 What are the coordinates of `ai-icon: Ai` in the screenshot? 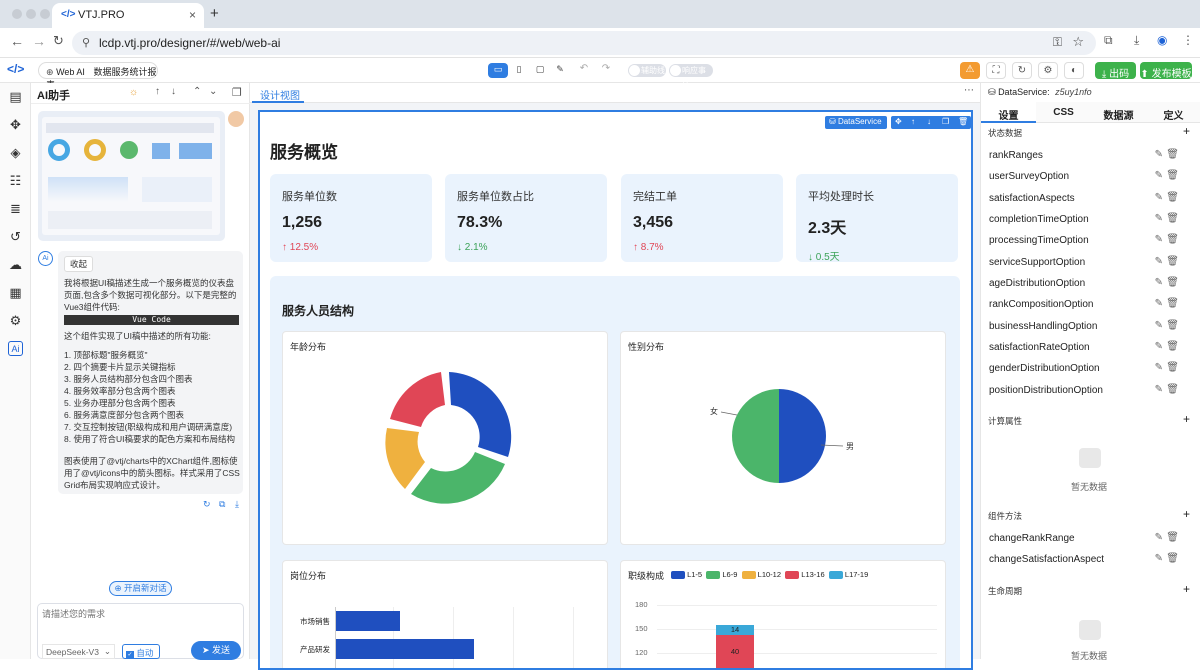 It's located at (15, 348).